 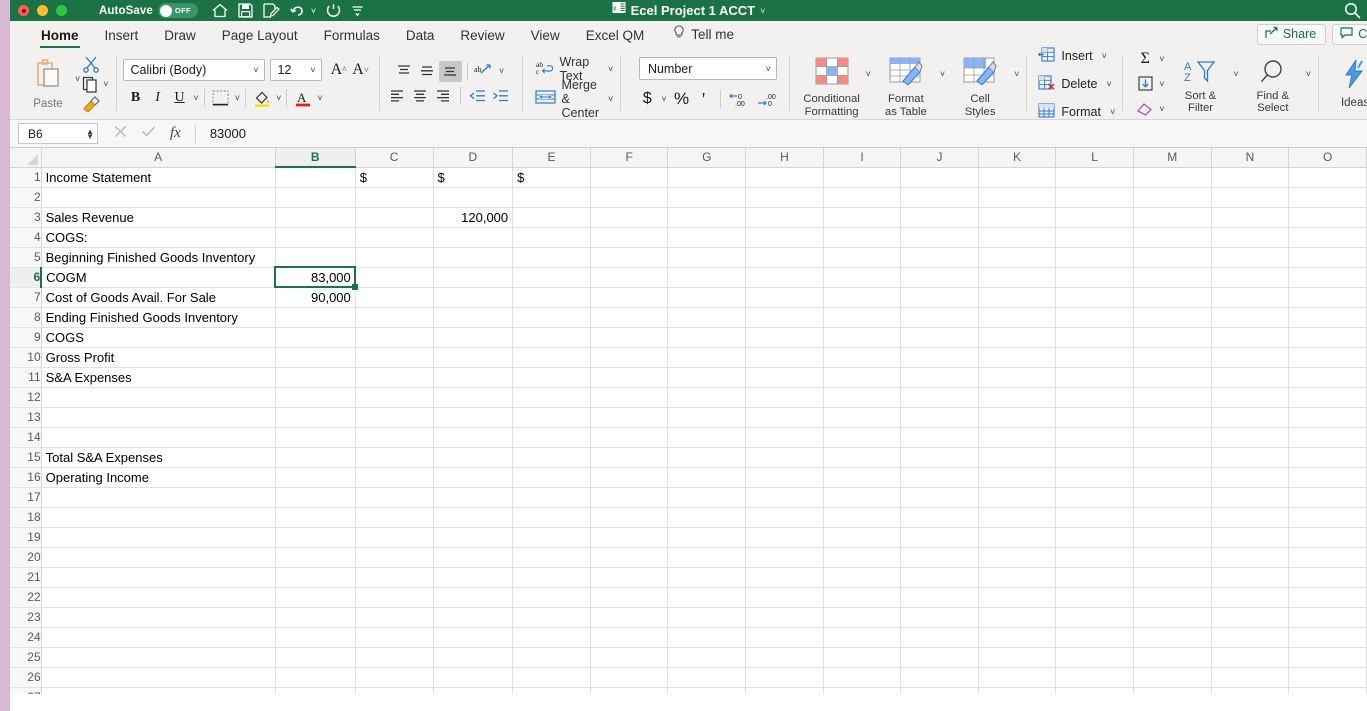 What do you see at coordinates (501, 71) in the screenshot?
I see `orientation-chevron-down-icon: ˅` at bounding box center [501, 71].